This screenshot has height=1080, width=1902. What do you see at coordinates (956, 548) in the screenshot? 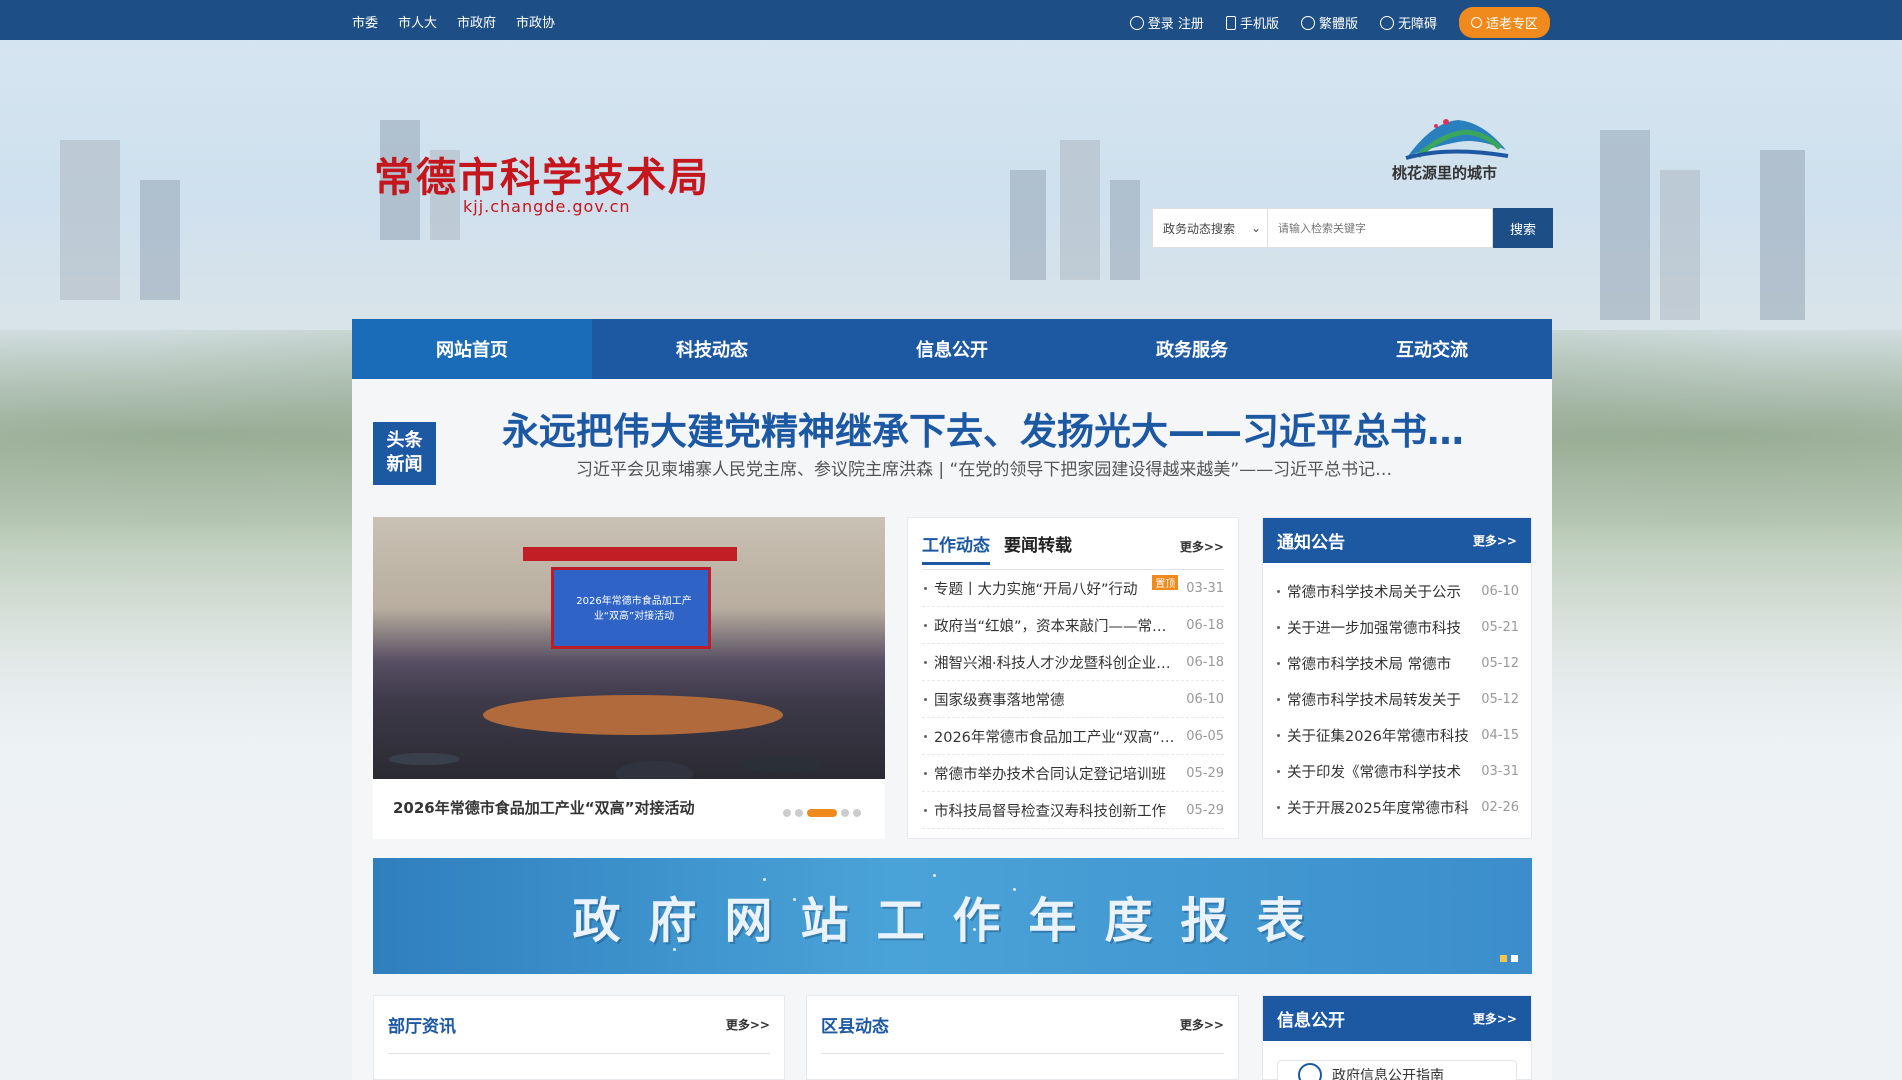
I see `tab-work-news: 工作动态` at bounding box center [956, 548].